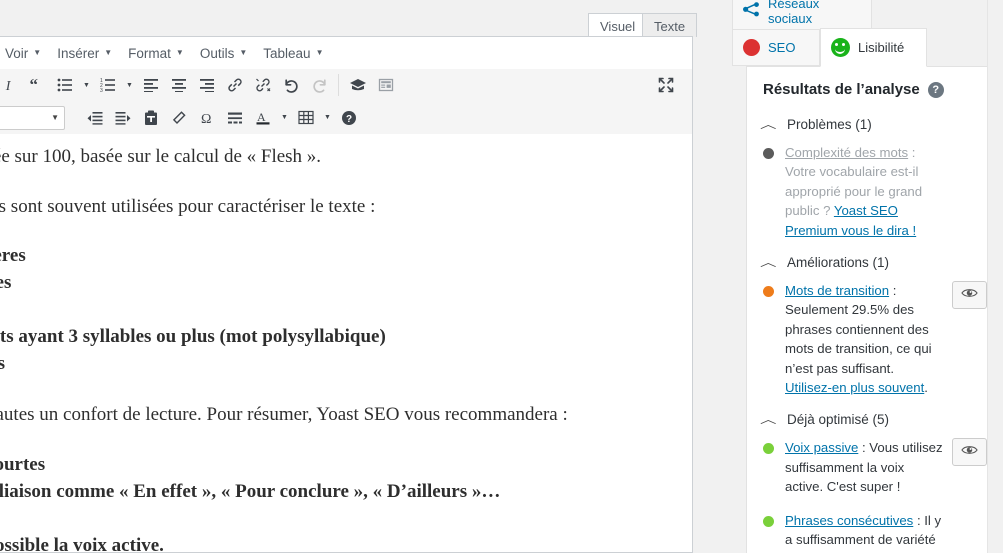 The width and height of the screenshot is (1003, 553). What do you see at coordinates (995, 276) in the screenshot?
I see `page-scrollbar-gutter` at bounding box center [995, 276].